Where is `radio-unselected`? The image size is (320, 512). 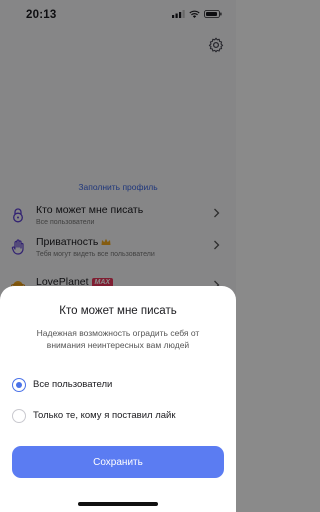 radio-unselected is located at coordinates (19, 416).